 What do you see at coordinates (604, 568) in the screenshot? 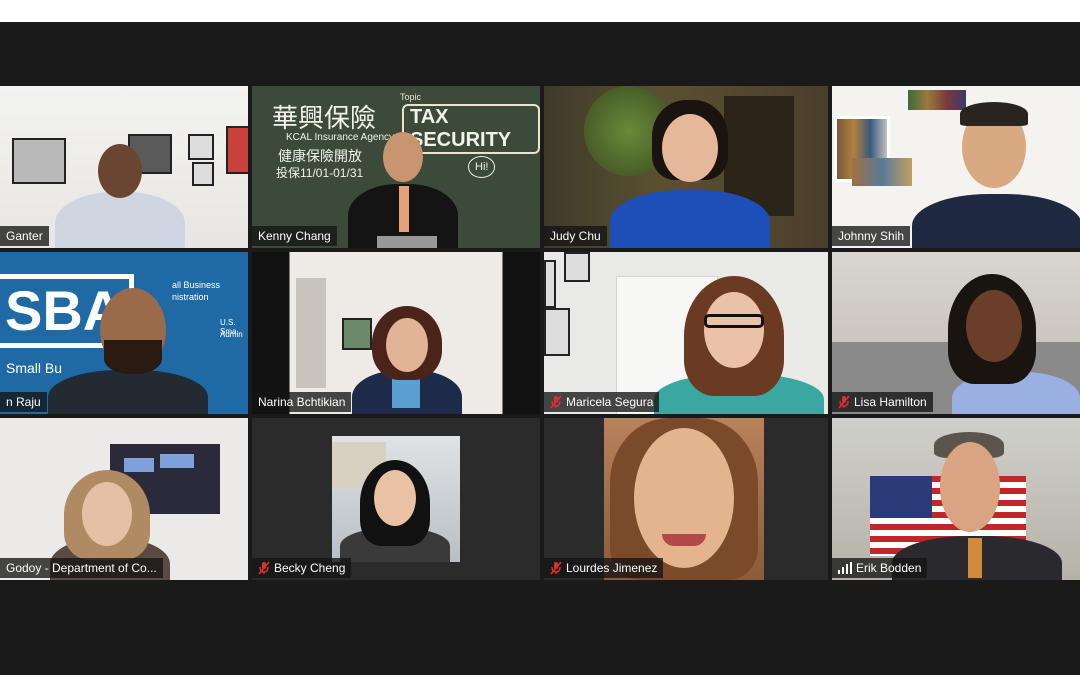
I see `participant-name-label: Lourdes Jimenez` at bounding box center [604, 568].